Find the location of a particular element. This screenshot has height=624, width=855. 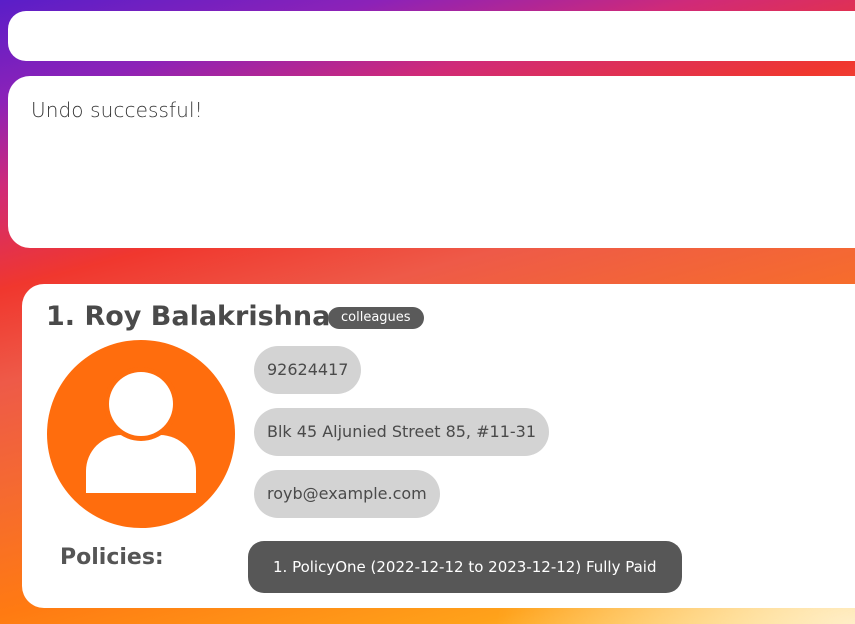

result-message: Undo successful! is located at coordinates (117, 110).